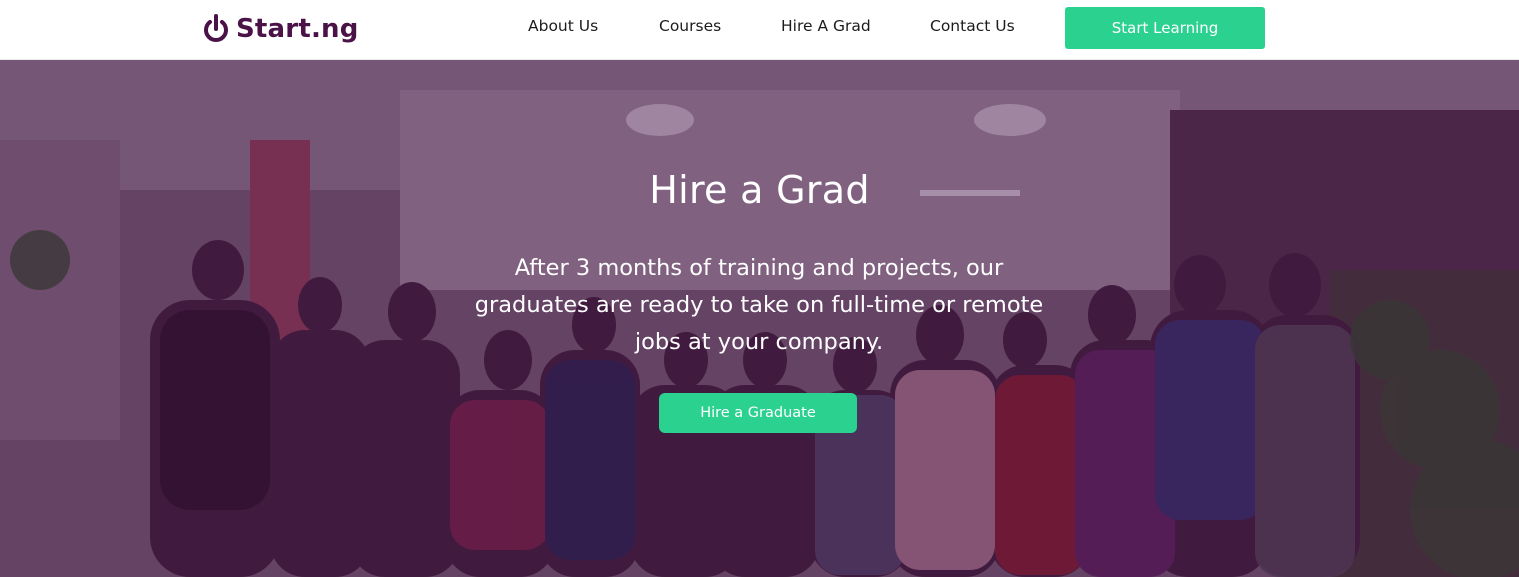  I want to click on nav-link-courses: Courses, so click(690, 26).